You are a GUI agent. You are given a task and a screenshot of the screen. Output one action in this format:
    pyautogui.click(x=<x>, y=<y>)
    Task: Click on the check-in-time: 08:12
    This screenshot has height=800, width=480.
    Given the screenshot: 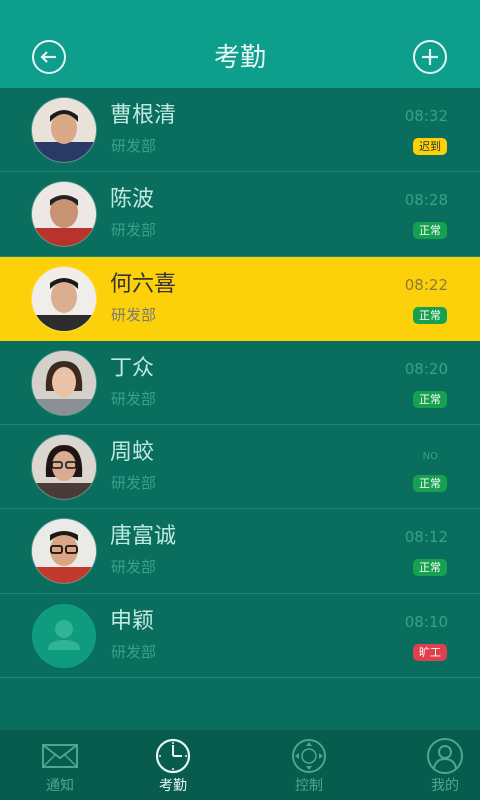 What is the action you would take?
    pyautogui.click(x=426, y=537)
    